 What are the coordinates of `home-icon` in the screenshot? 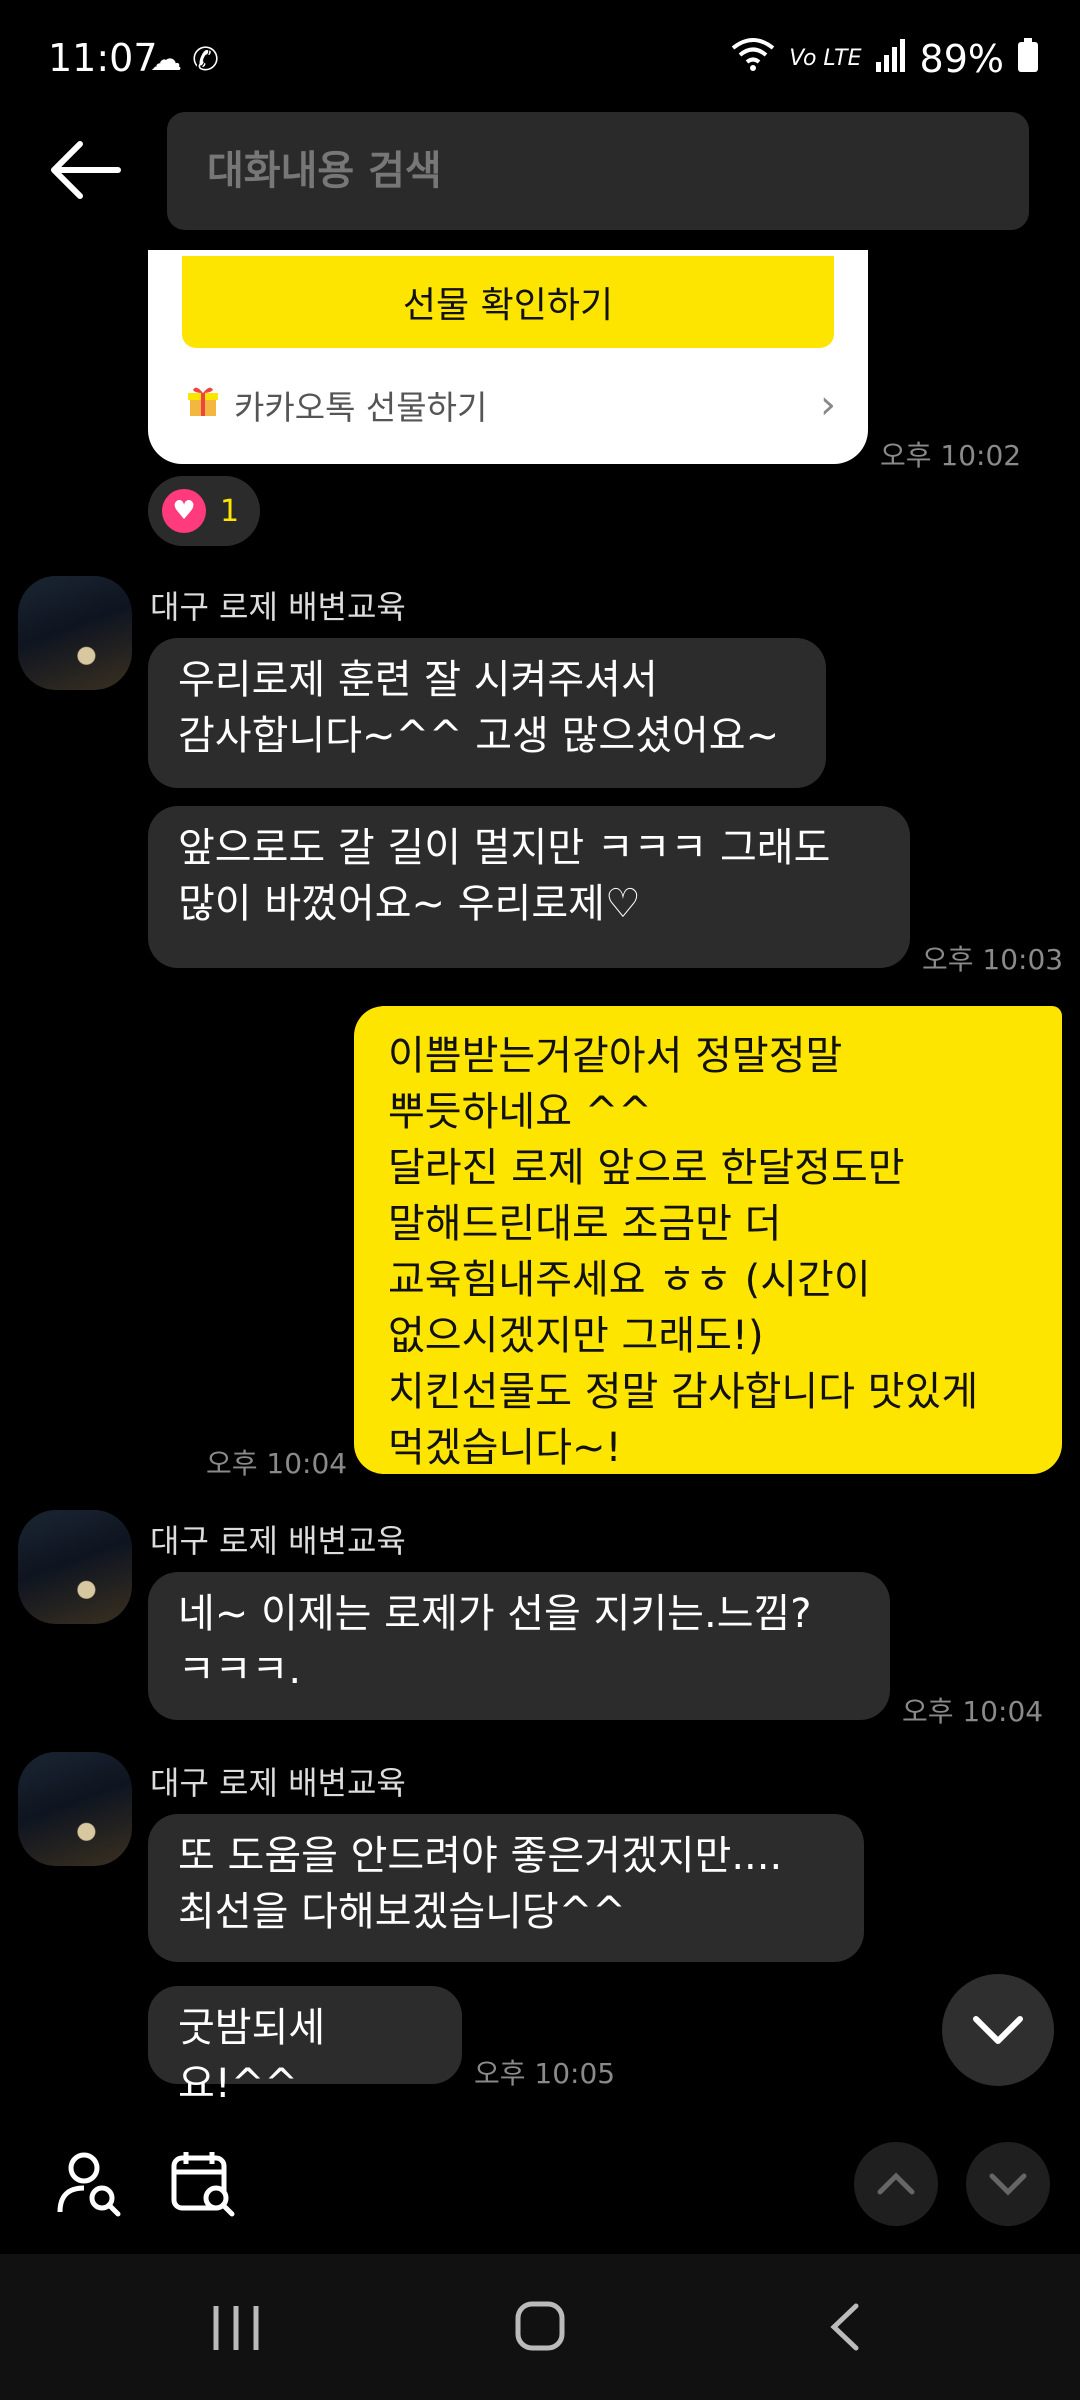 It's located at (540, 2326).